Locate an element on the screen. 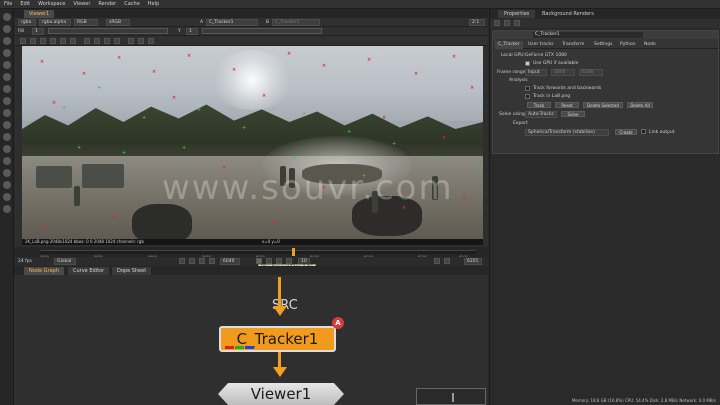 This screenshot has width=720, height=405. clear-panels-icon is located at coordinates (517, 23).